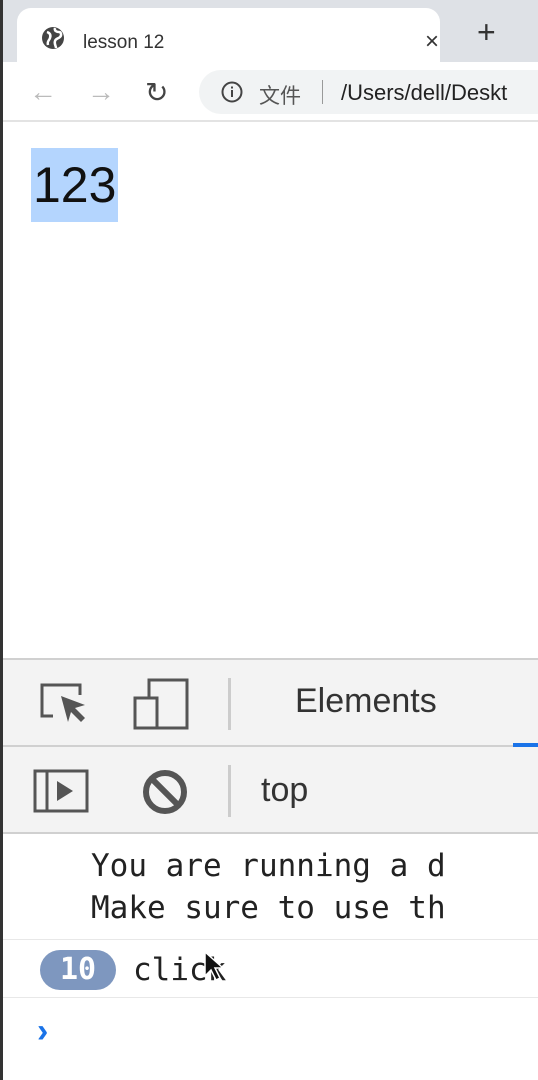  Describe the element at coordinates (268, 866) in the screenshot. I see `message-line: You are running a d` at that location.